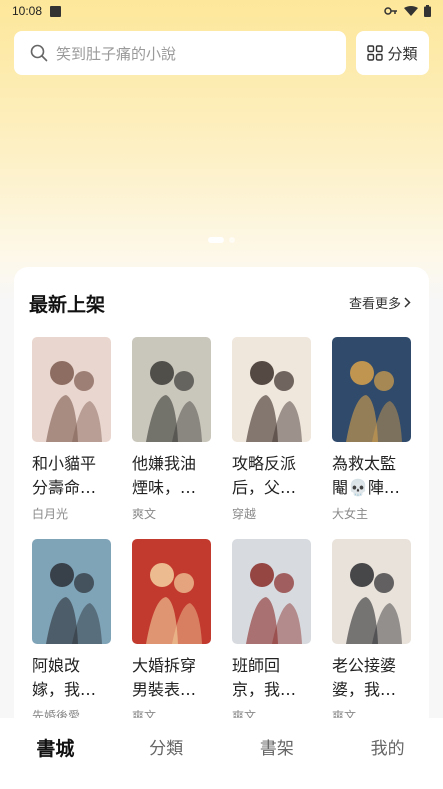 This screenshot has height=789, width=443. I want to click on book-item: 他嫌我油煙味，… 爽文, so click(171, 429).